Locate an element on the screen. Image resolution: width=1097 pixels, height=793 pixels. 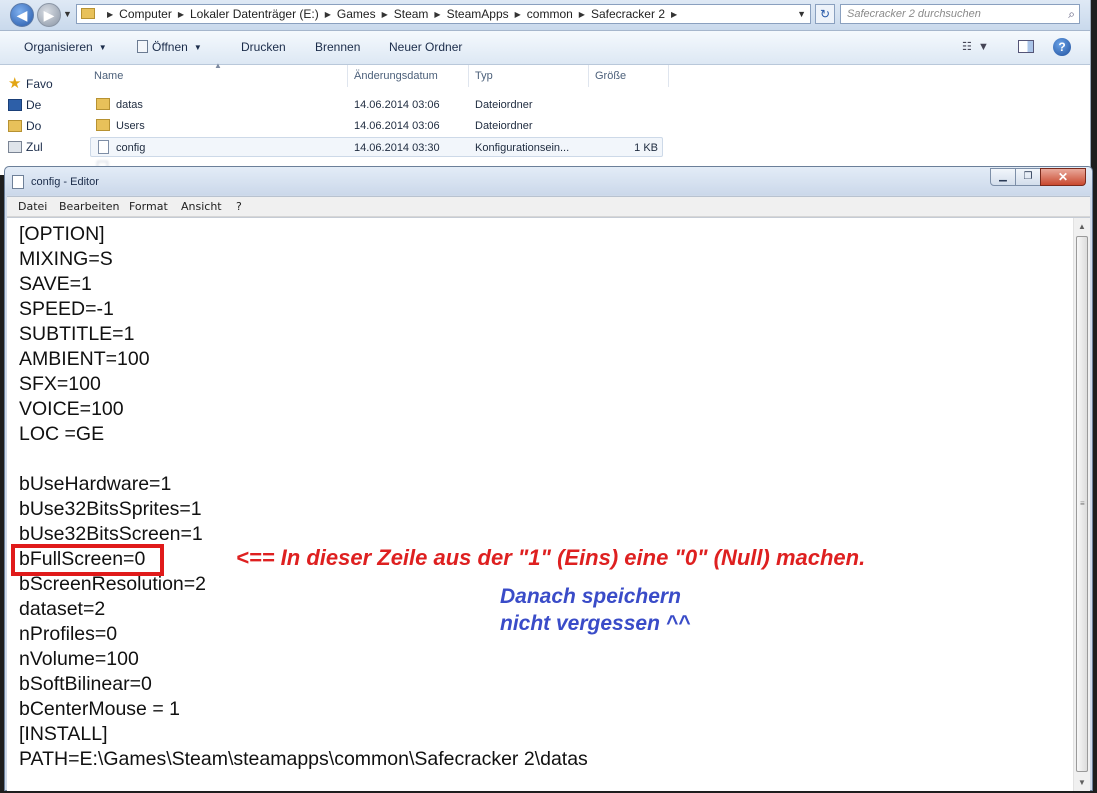
burn-button: Brennen is located at coordinates (337, 47).